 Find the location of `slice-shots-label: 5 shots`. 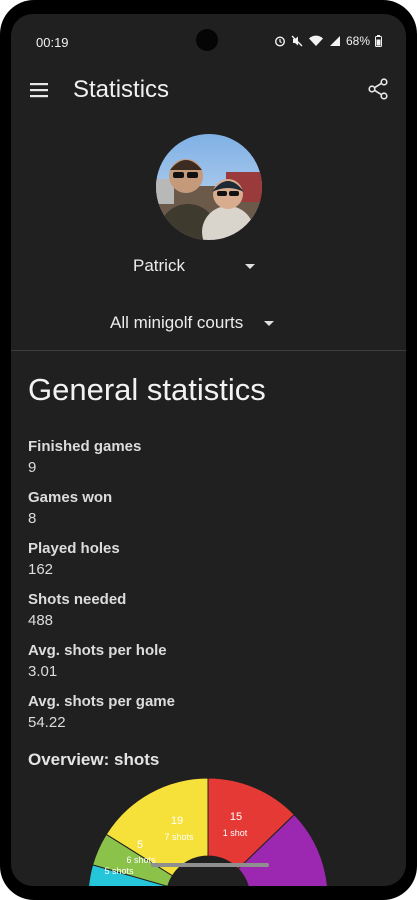

slice-shots-label: 5 shots is located at coordinates (119, 871).